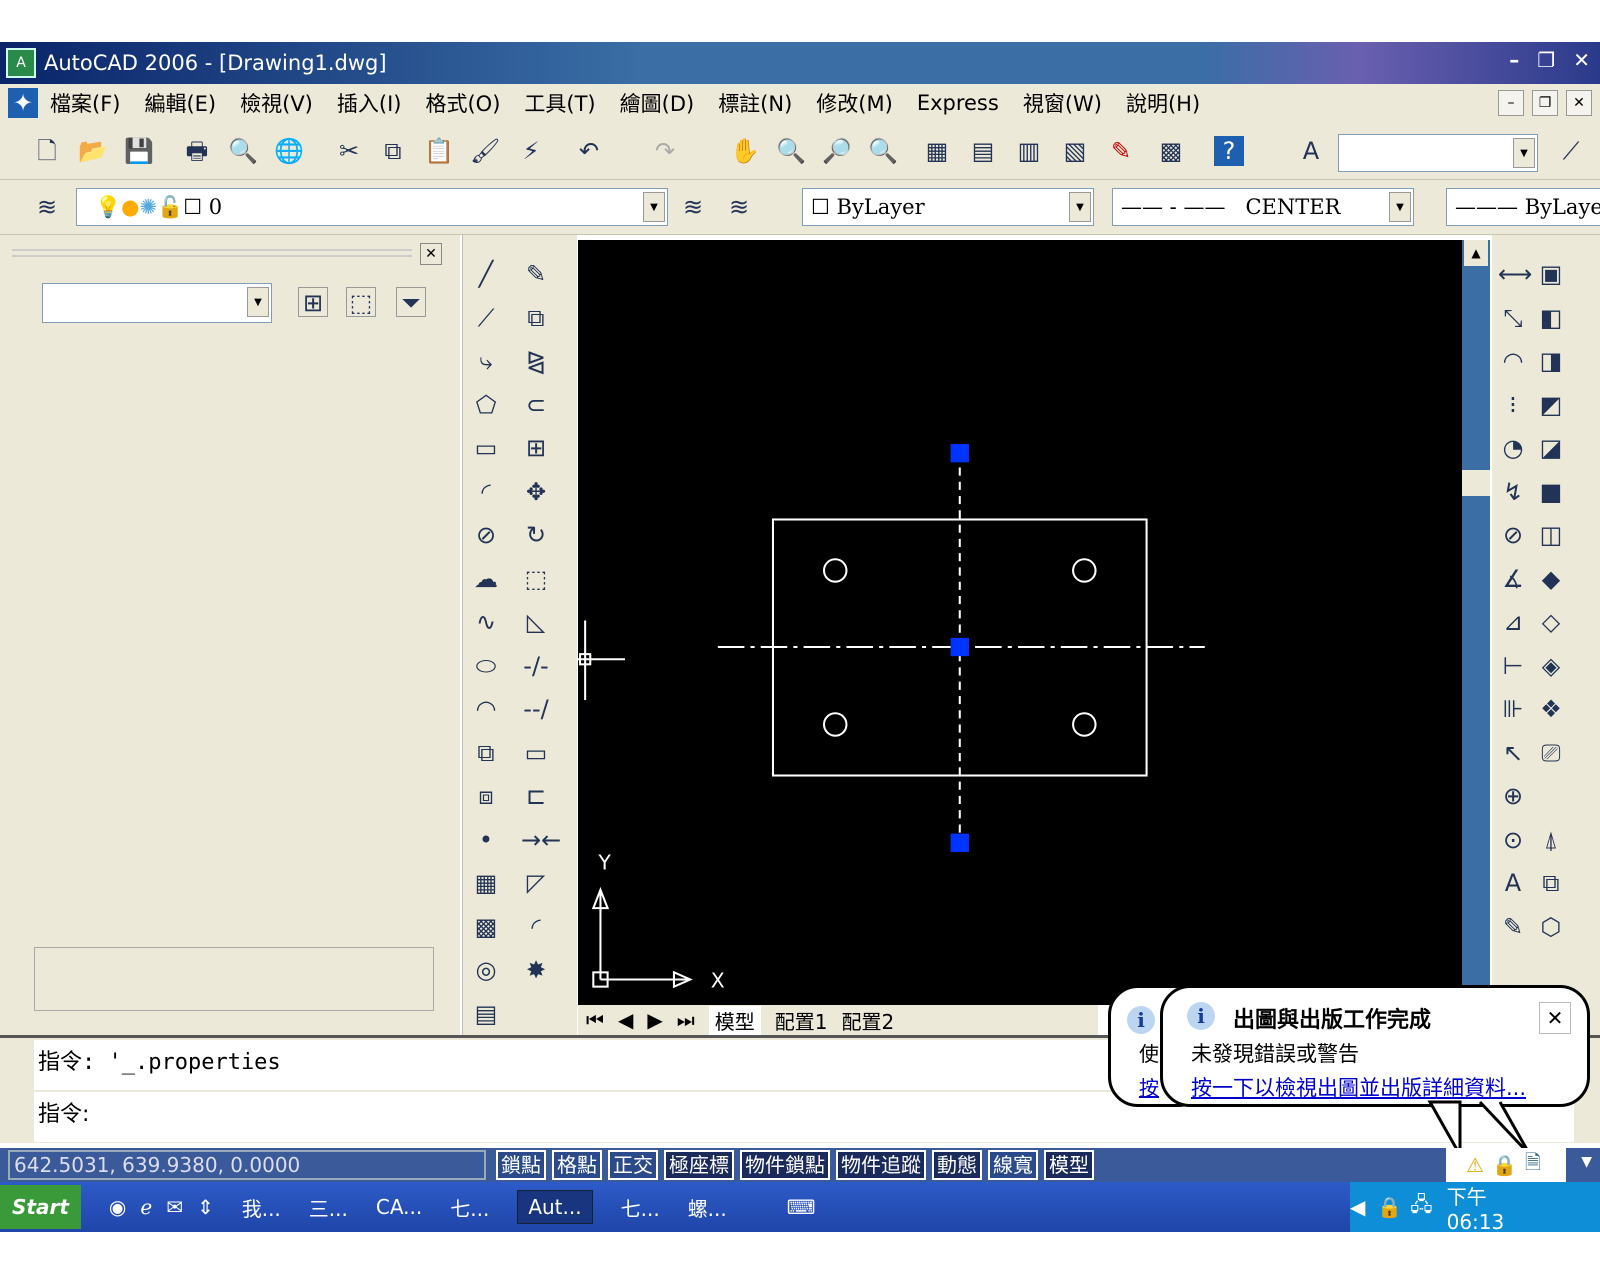 This screenshot has height=1280, width=1600. Describe the element at coordinates (957, 1165) in the screenshot. I see `dyn-toggle: 動態` at that location.